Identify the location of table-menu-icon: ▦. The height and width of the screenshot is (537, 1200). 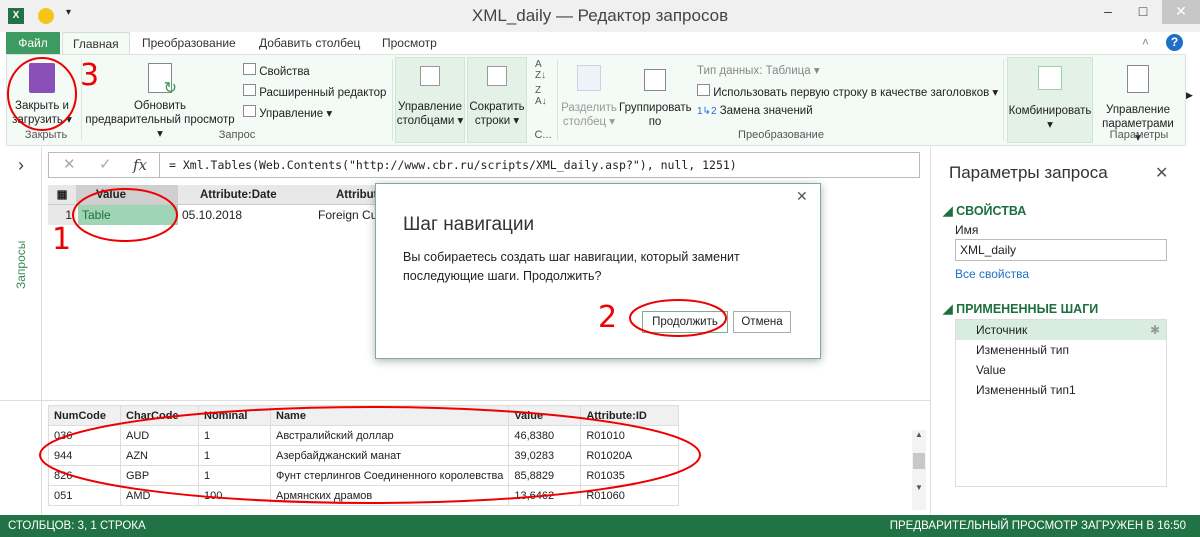
(62, 195).